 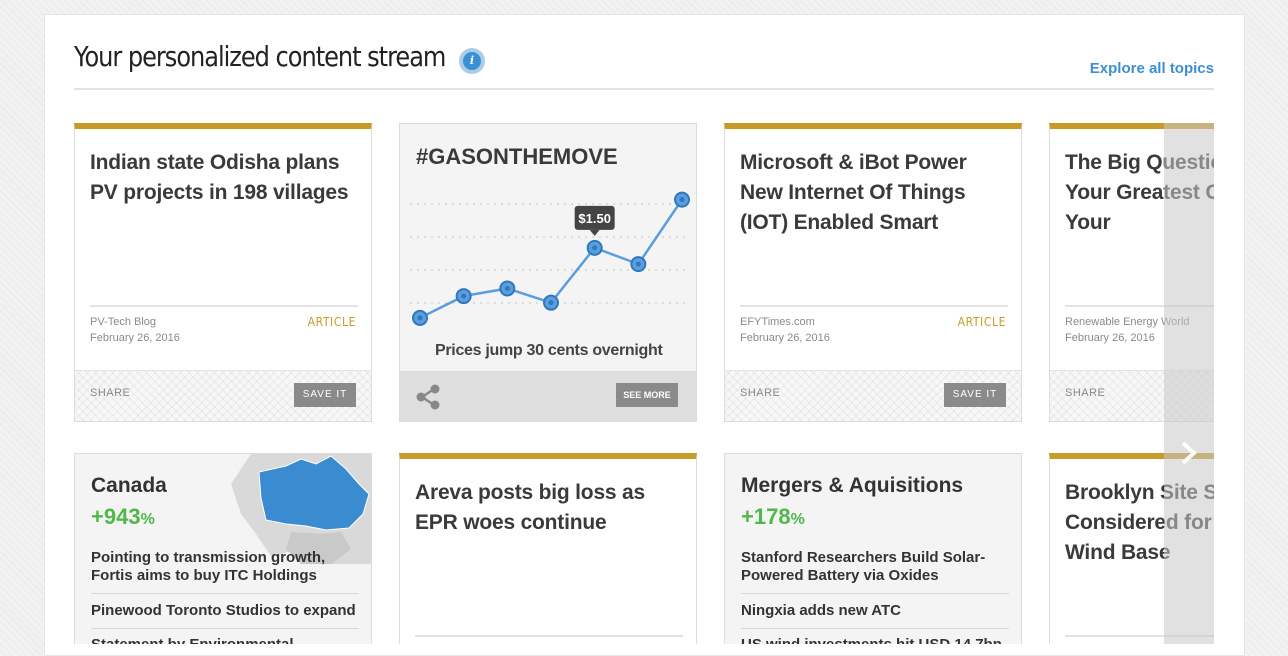 What do you see at coordinates (129, 486) in the screenshot?
I see `topic-title: Canada` at bounding box center [129, 486].